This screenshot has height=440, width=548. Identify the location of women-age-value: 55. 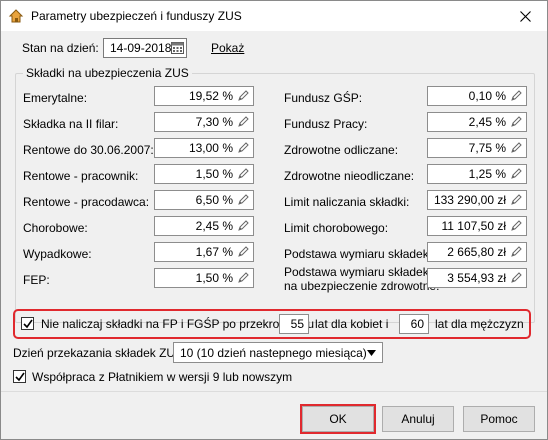
(297, 324).